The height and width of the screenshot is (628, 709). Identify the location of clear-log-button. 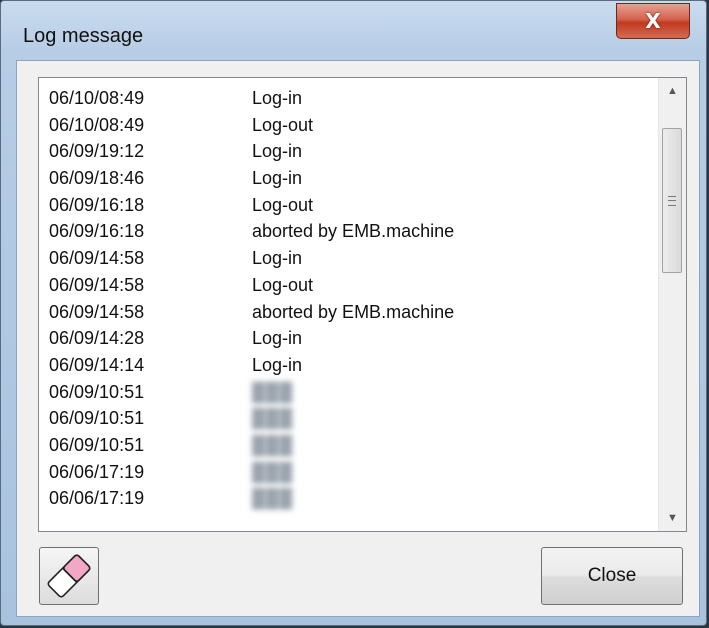
(69, 576).